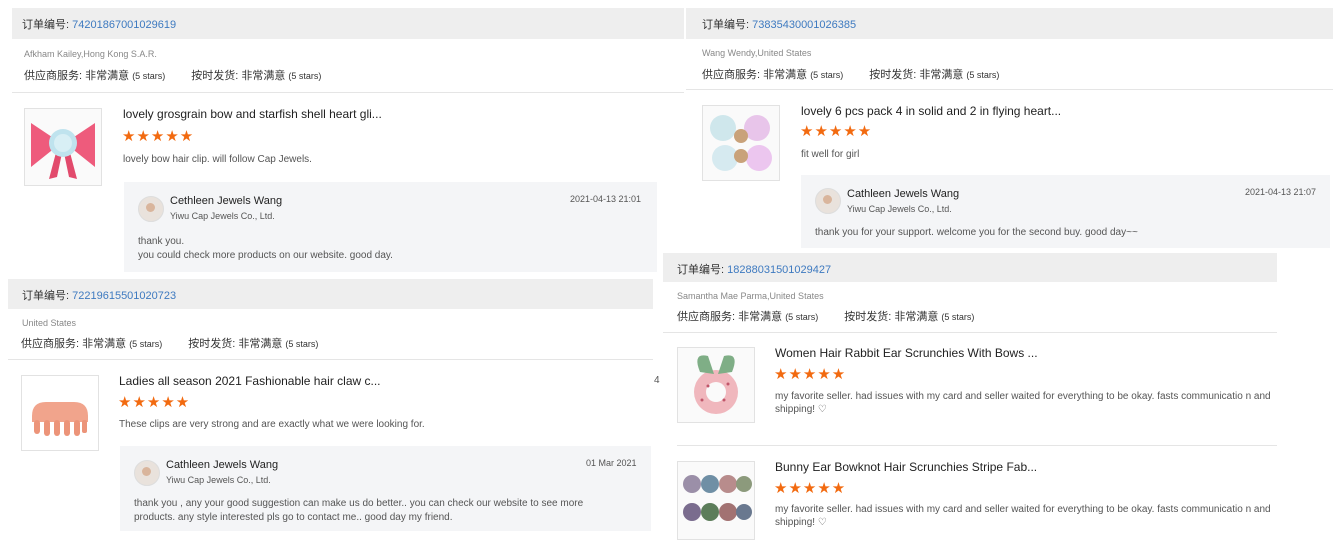 This screenshot has width=1333, height=540. I want to click on buyer-info: Afkham Kailey,Hong Kong S.A.R., so click(90, 54).